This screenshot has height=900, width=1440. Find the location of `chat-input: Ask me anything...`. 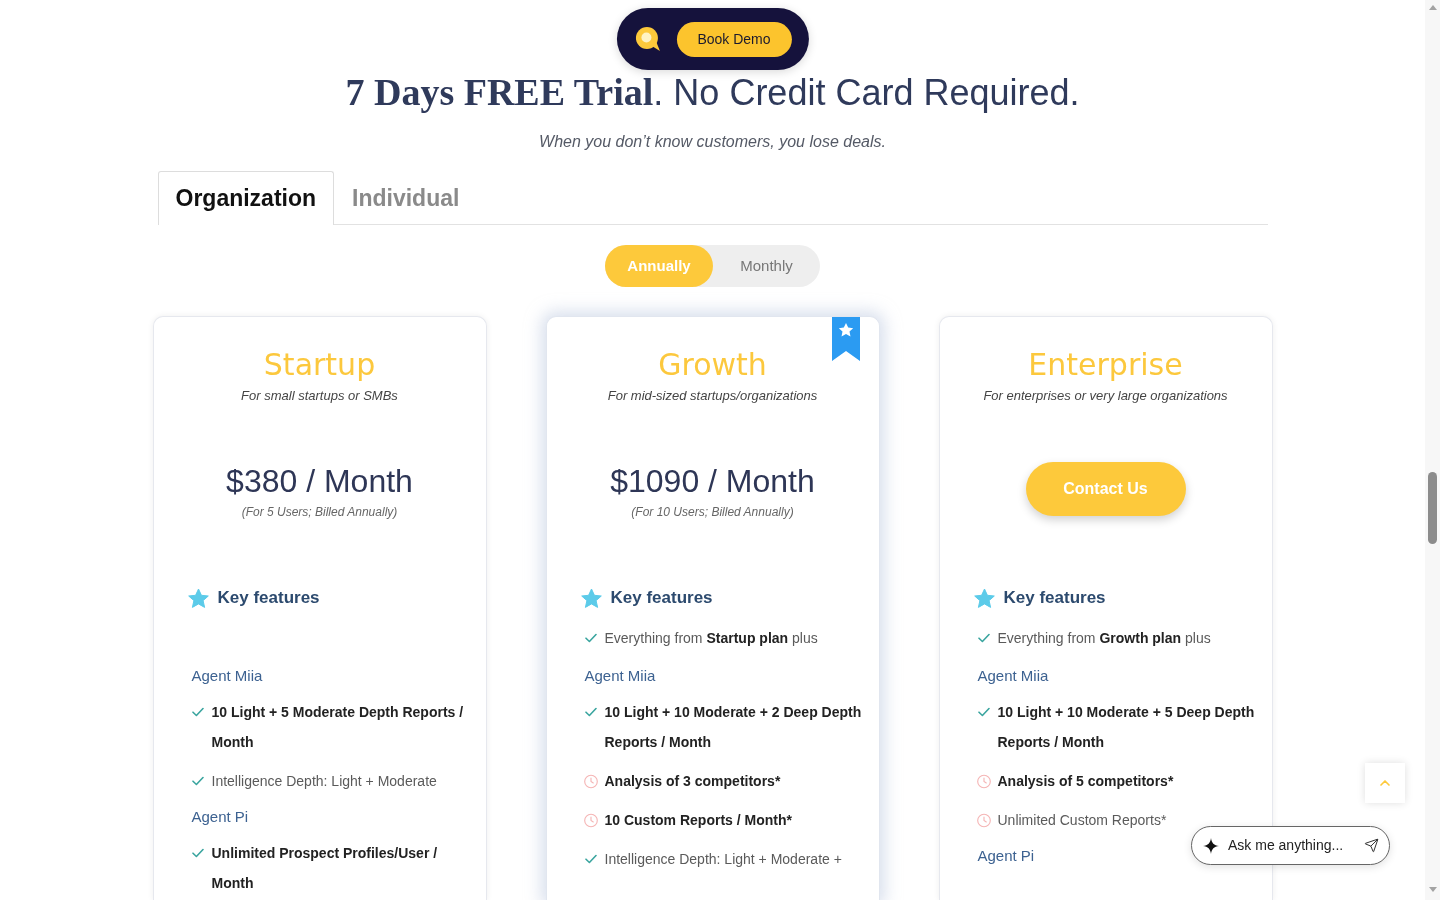

chat-input: Ask me anything... is located at coordinates (1290, 845).